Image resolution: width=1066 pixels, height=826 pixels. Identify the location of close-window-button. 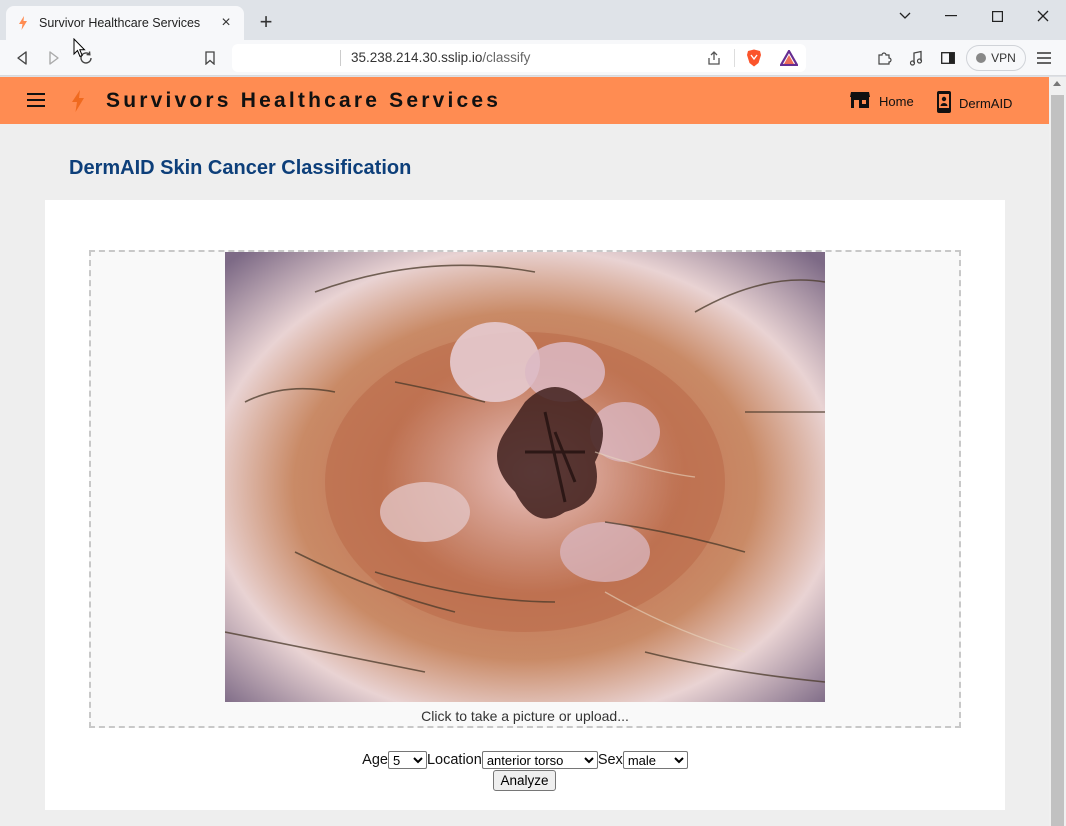
(1043, 16).